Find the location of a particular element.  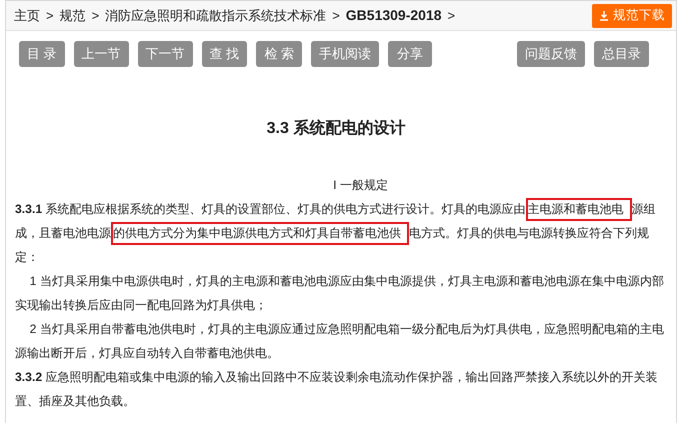

subsection-heading: I 一般规定 is located at coordinates (360, 185).